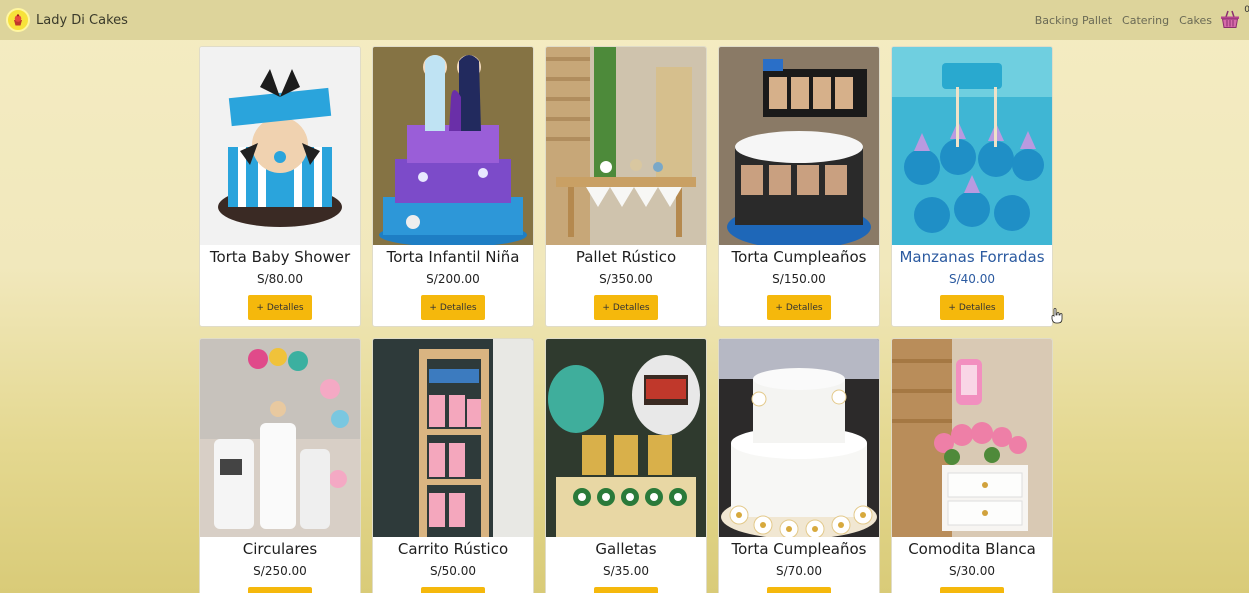  What do you see at coordinates (453, 257) in the screenshot?
I see `product-title: Torta Infantil Niña` at bounding box center [453, 257].